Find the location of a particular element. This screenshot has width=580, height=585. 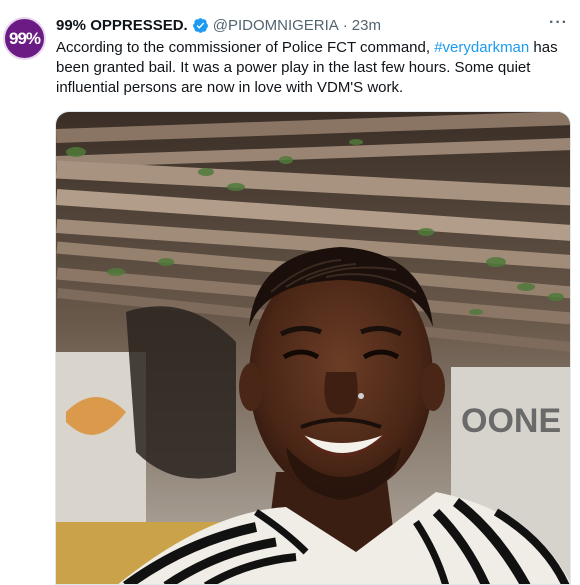

avatar: 99% is located at coordinates (24, 38).